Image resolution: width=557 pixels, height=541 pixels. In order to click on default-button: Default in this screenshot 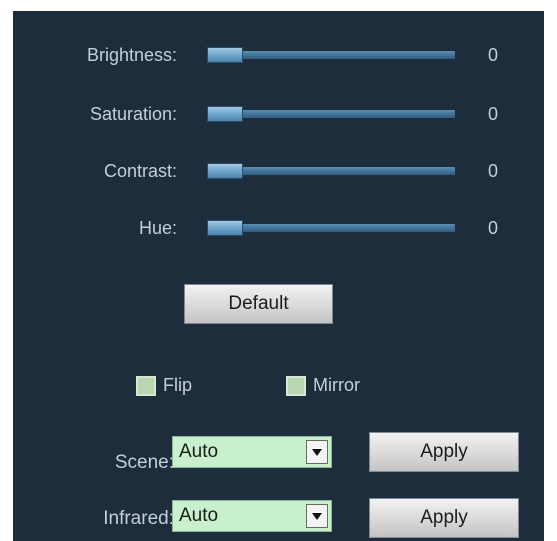, I will do `click(258, 304)`.